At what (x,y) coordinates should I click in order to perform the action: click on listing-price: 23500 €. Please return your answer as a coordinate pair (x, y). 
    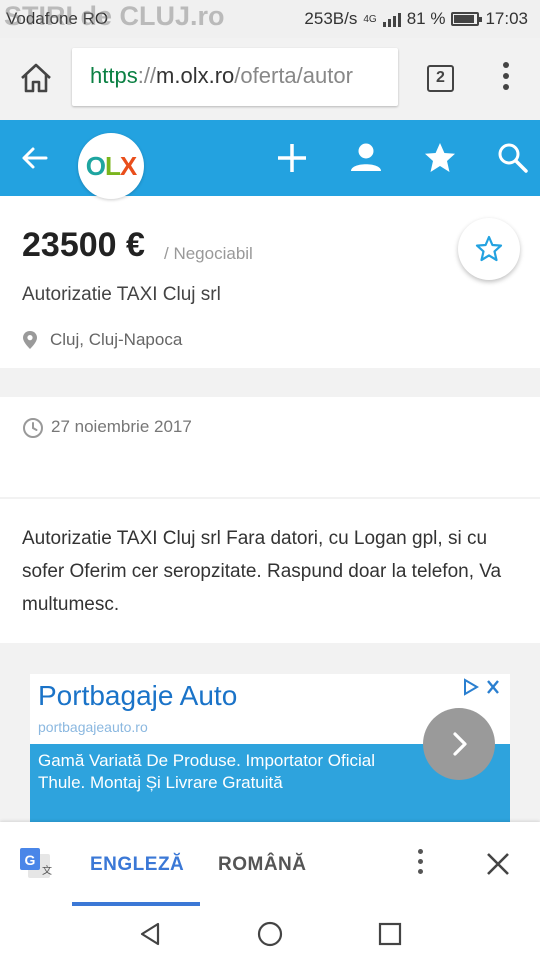
    Looking at the image, I should click on (83, 245).